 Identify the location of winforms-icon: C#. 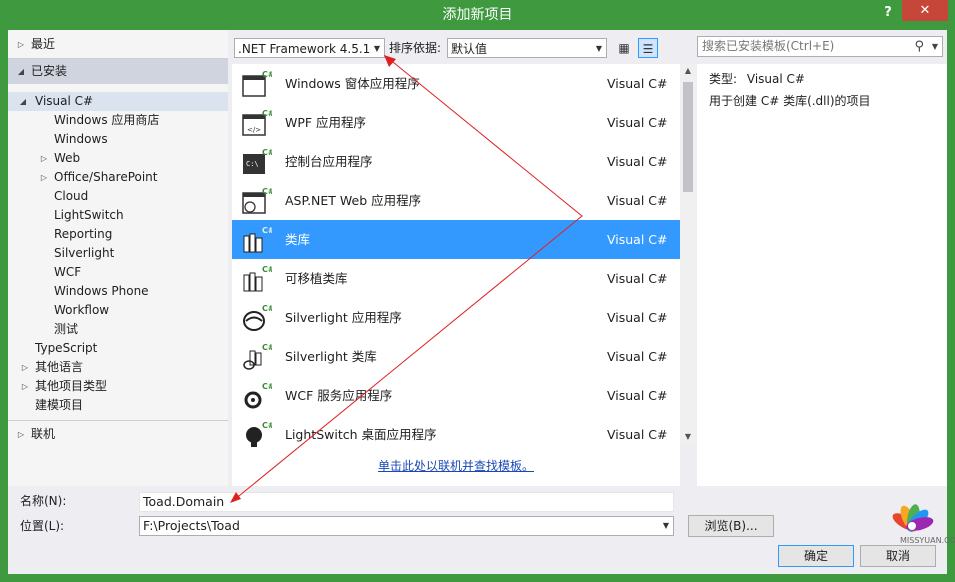
(257, 83).